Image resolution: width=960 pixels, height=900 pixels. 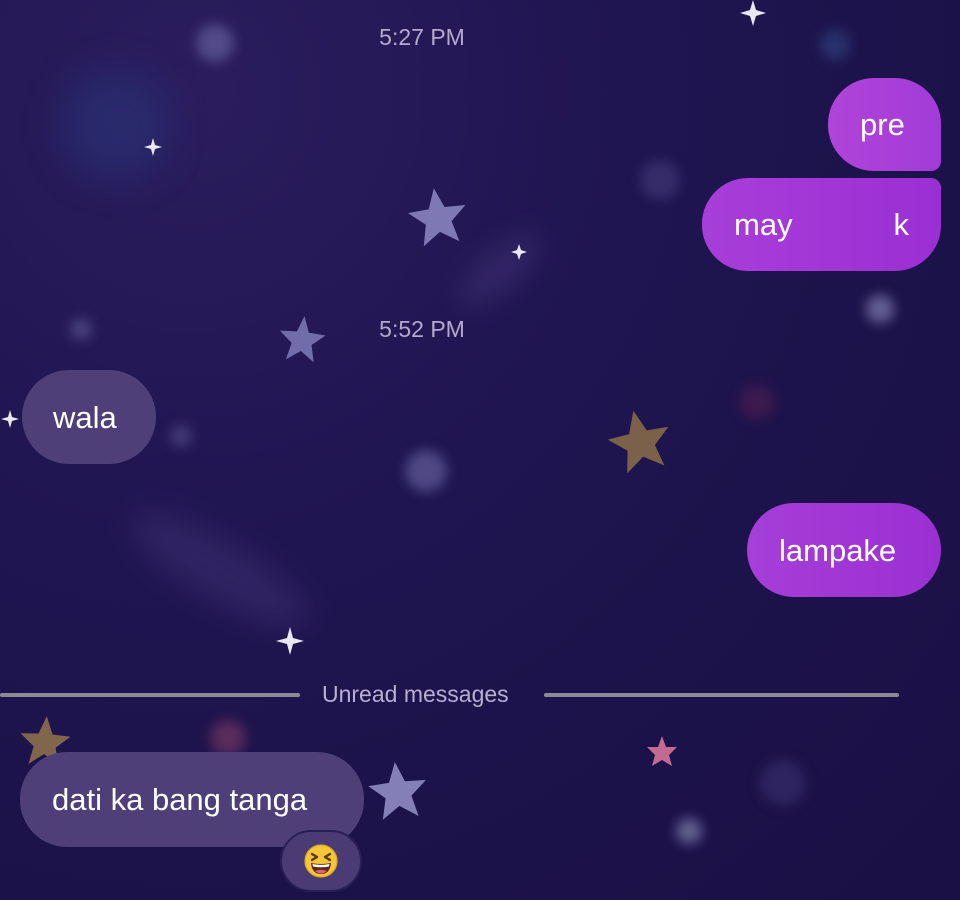 I want to click on outgoing-message-bubble: lampake, so click(x=844, y=550).